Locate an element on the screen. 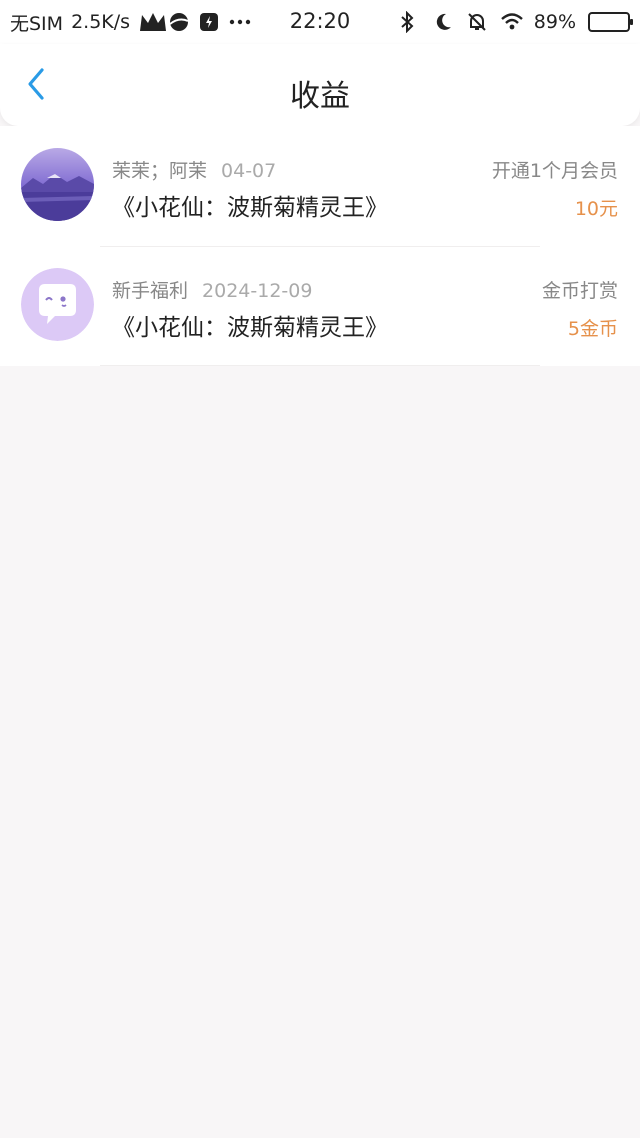 Image resolution: width=640 pixels, height=1138 pixels. user-name: 茉茉；阿茉 is located at coordinates (160, 171).